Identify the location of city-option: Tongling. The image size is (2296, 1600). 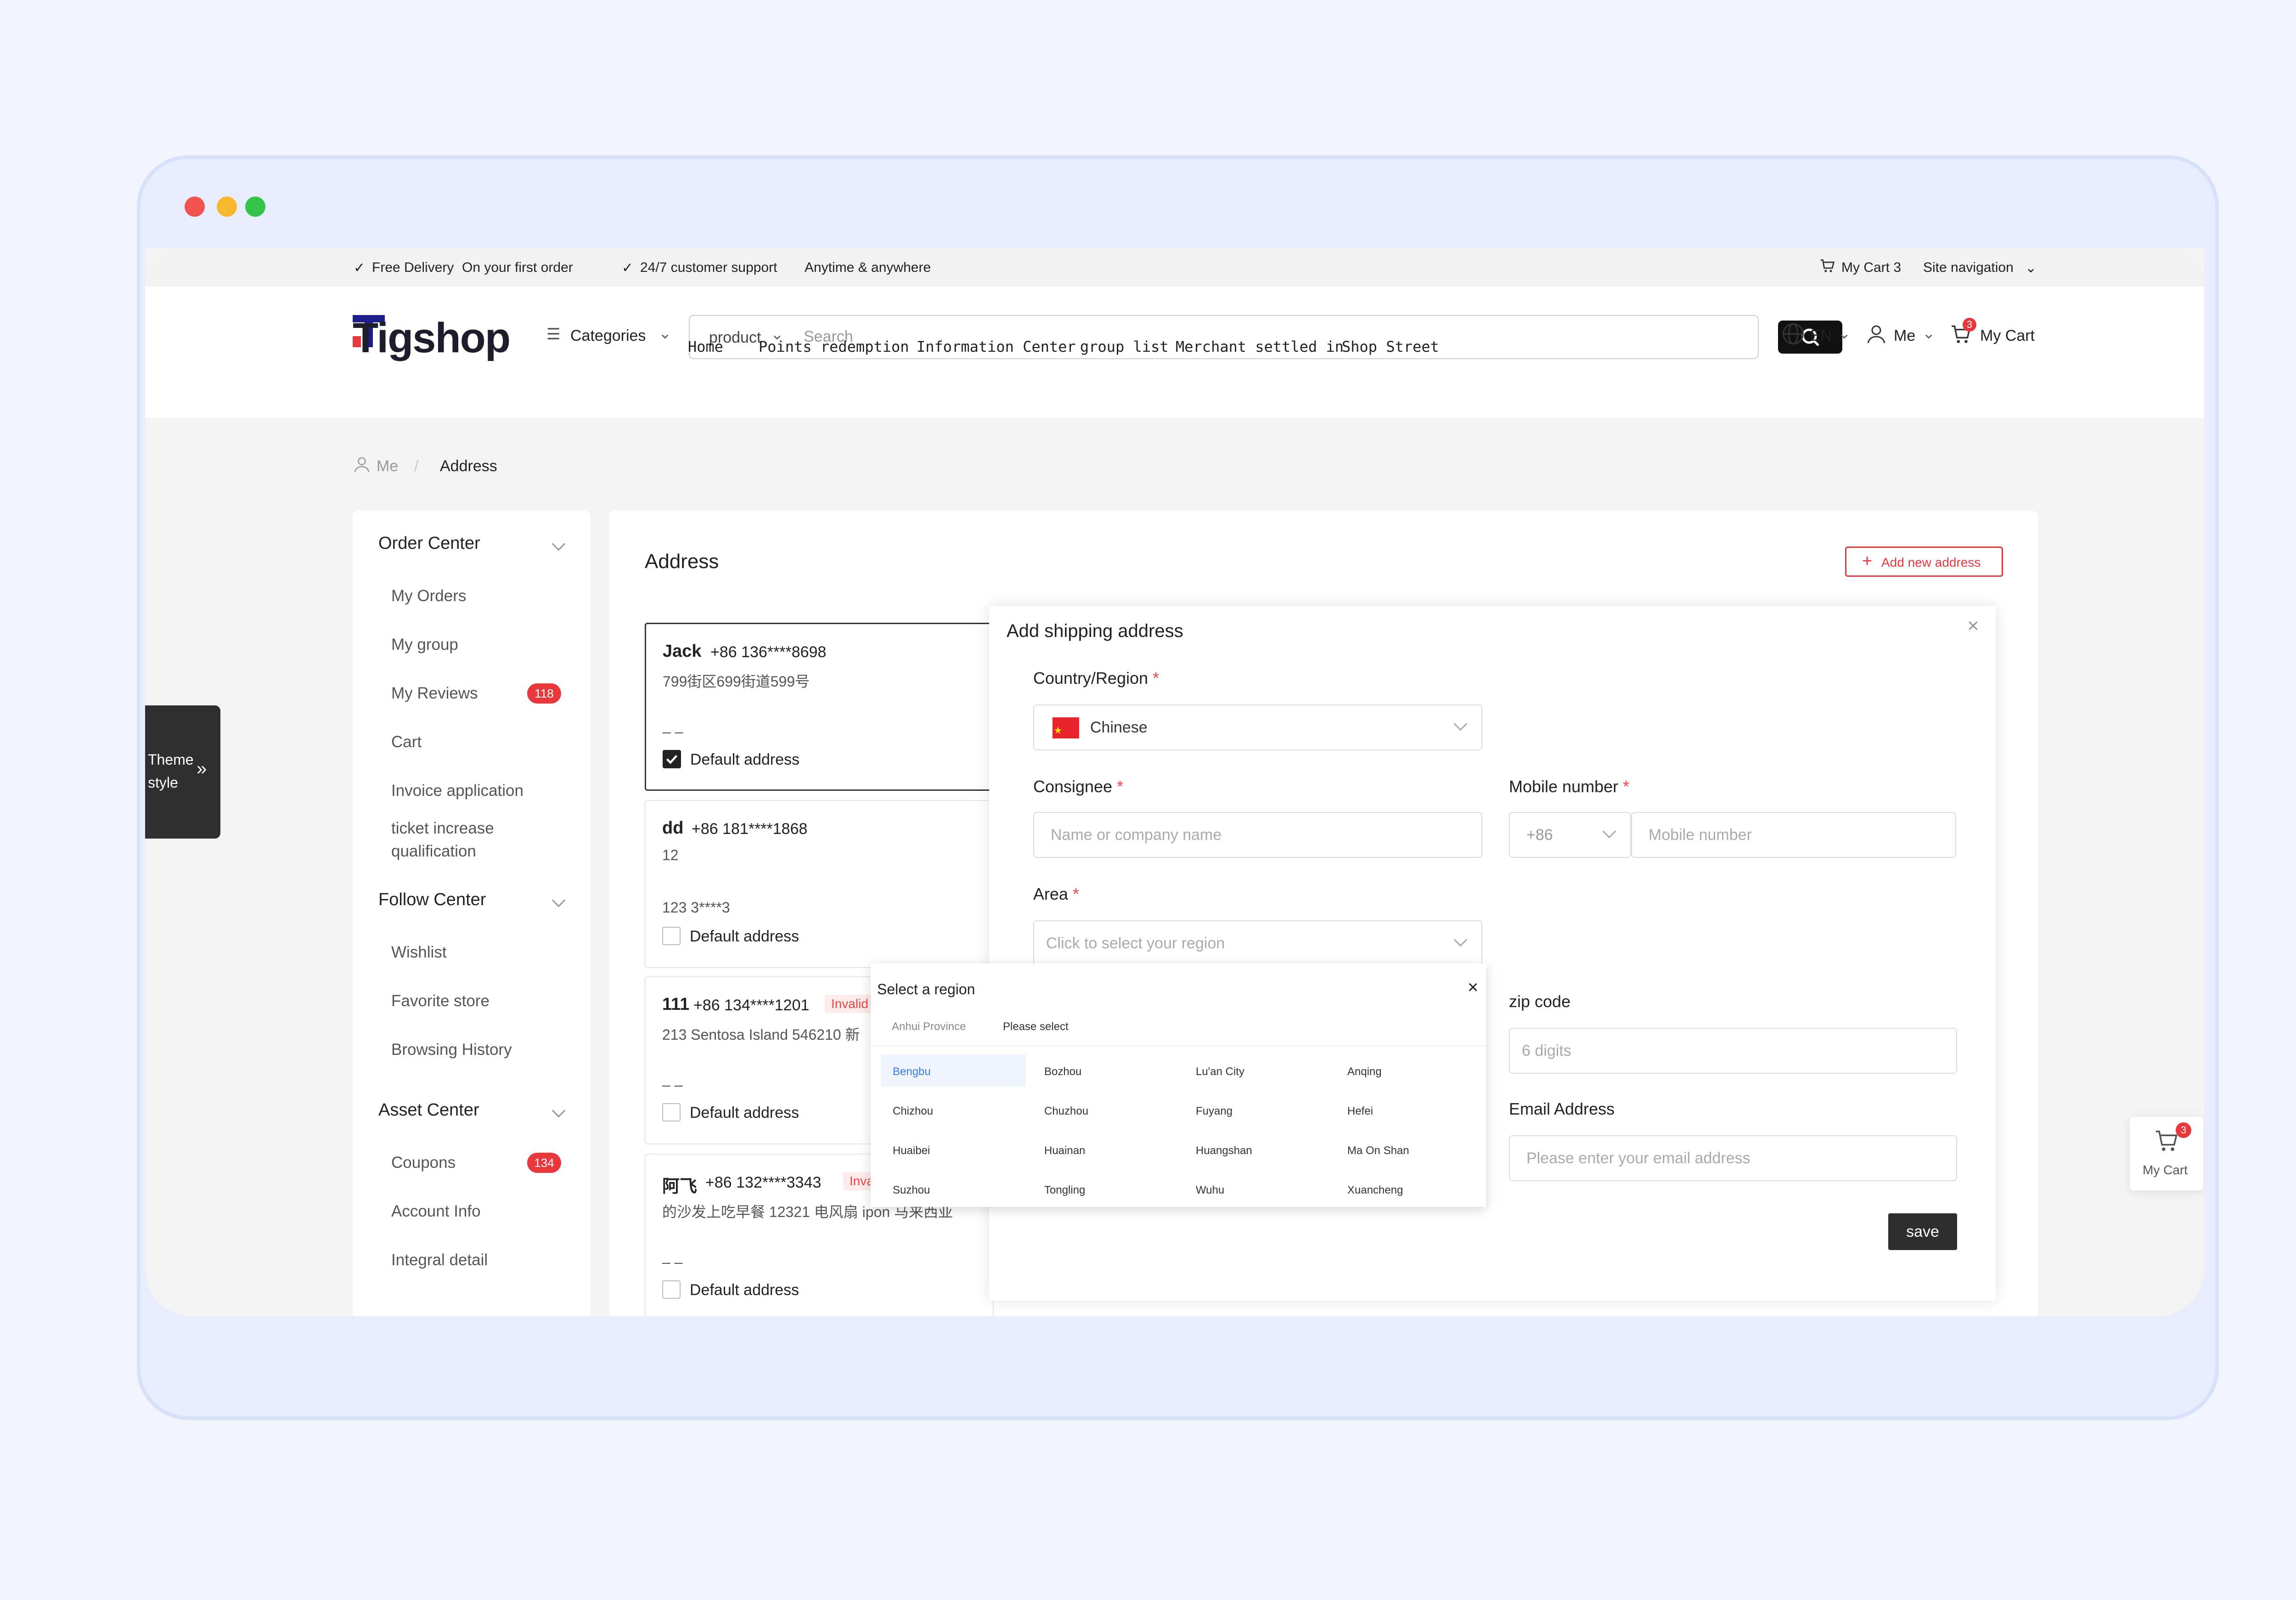
(1064, 1191).